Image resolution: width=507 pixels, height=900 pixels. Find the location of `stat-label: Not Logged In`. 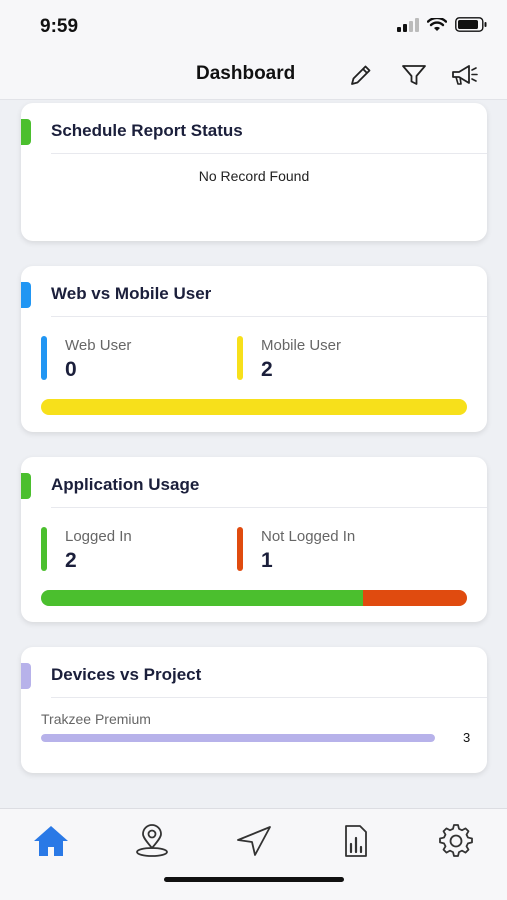

stat-label: Not Logged In is located at coordinates (308, 536).